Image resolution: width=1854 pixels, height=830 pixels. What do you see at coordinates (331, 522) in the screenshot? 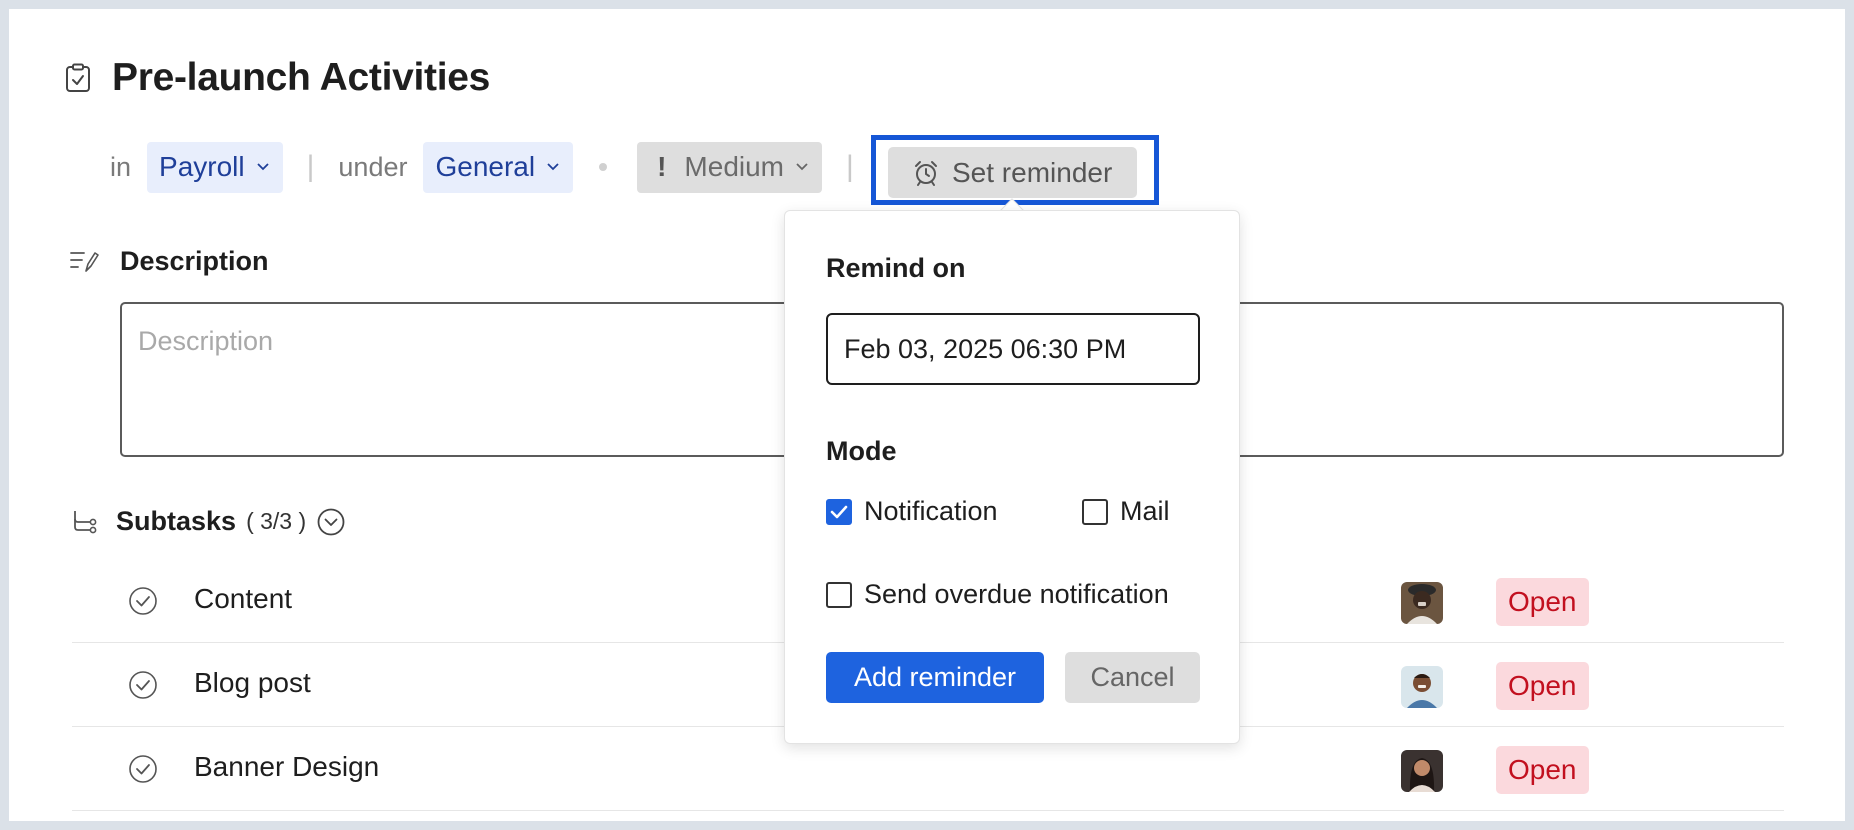
I see `chevron-down-circle-icon` at bounding box center [331, 522].